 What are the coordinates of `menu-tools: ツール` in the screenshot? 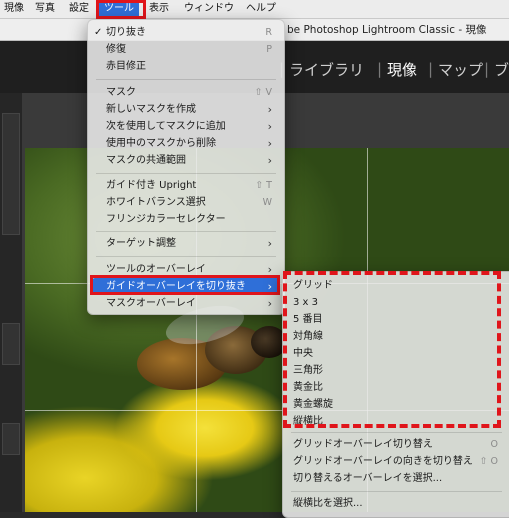 It's located at (119, 9).